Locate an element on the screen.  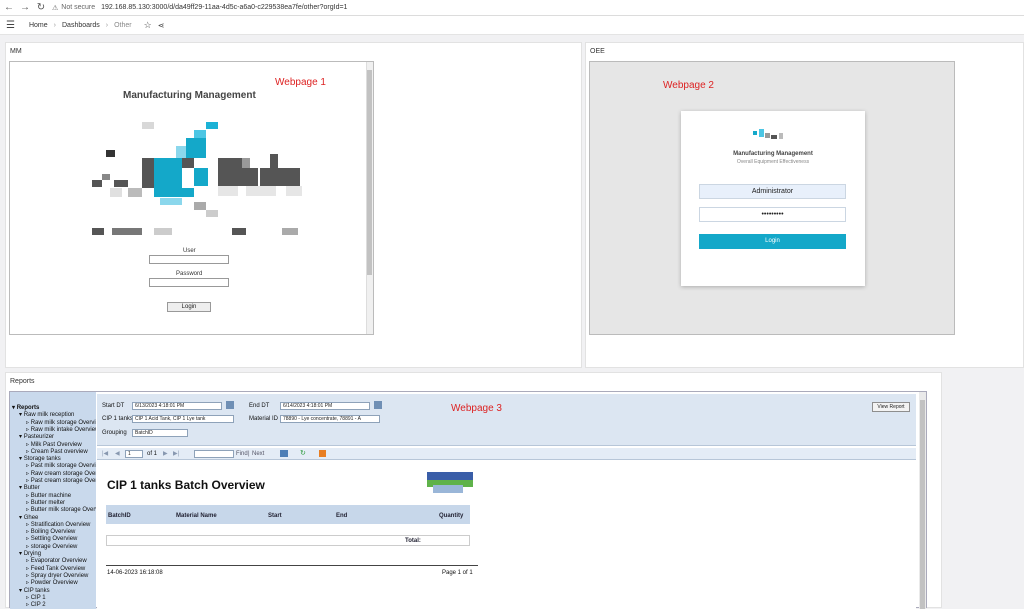
table-header: BatchID Material Name Start End Quantity is located at coordinates (288, 514).